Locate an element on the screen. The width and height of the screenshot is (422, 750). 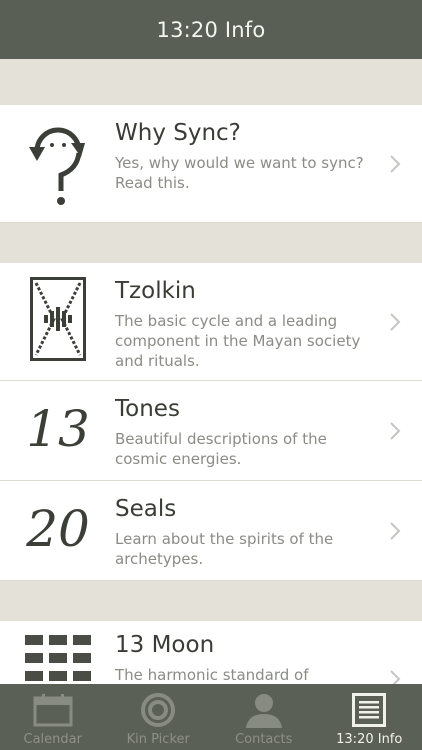
seals-number: 20 is located at coordinates (58, 529).